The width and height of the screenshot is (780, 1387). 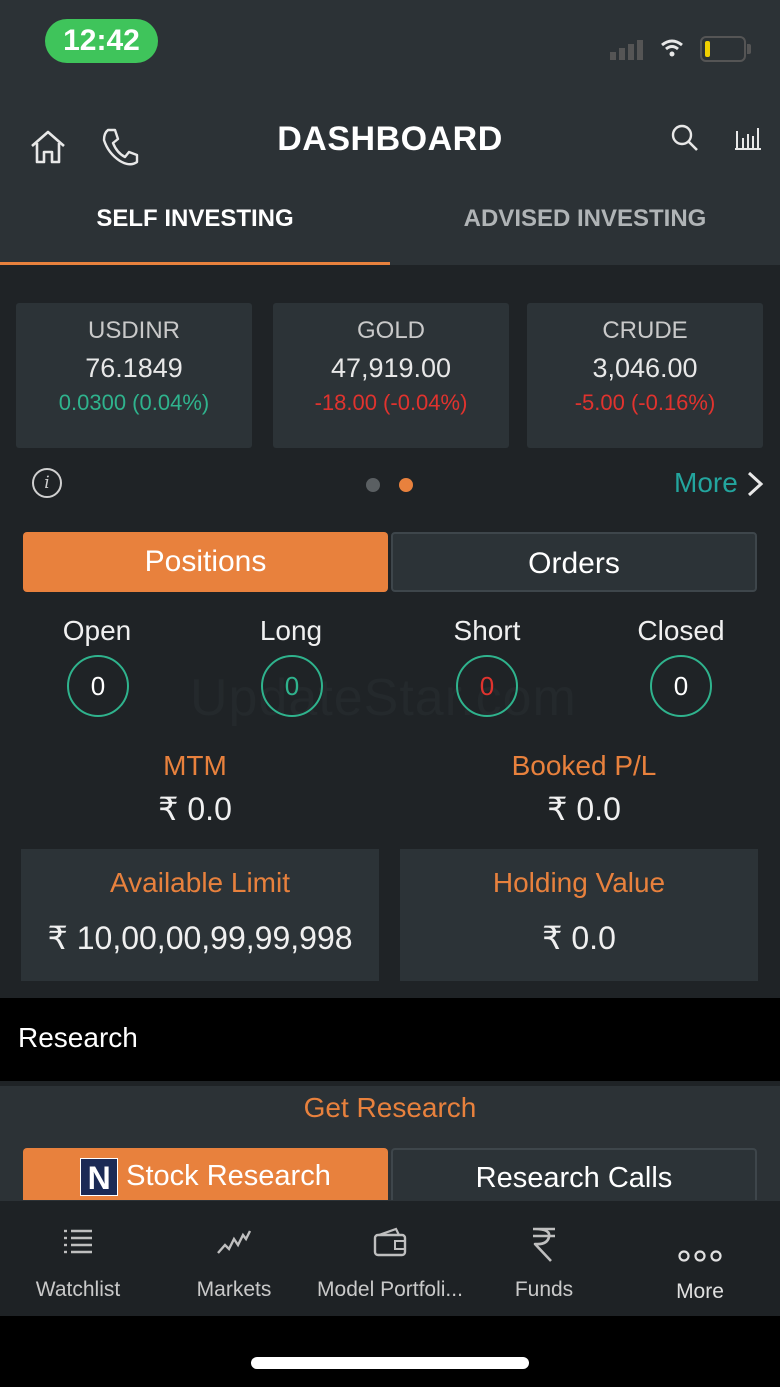 What do you see at coordinates (292, 686) in the screenshot?
I see `counter-long: 0` at bounding box center [292, 686].